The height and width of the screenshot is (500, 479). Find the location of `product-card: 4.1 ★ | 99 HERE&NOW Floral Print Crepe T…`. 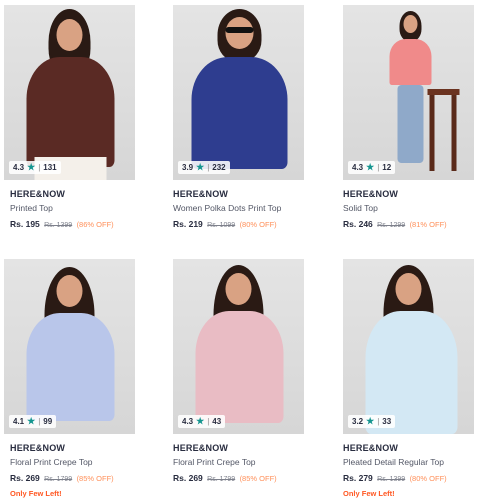

product-card: 4.1 ★ | 99 HERE&NOW Floral Print Crepe T… is located at coordinates (69, 378).